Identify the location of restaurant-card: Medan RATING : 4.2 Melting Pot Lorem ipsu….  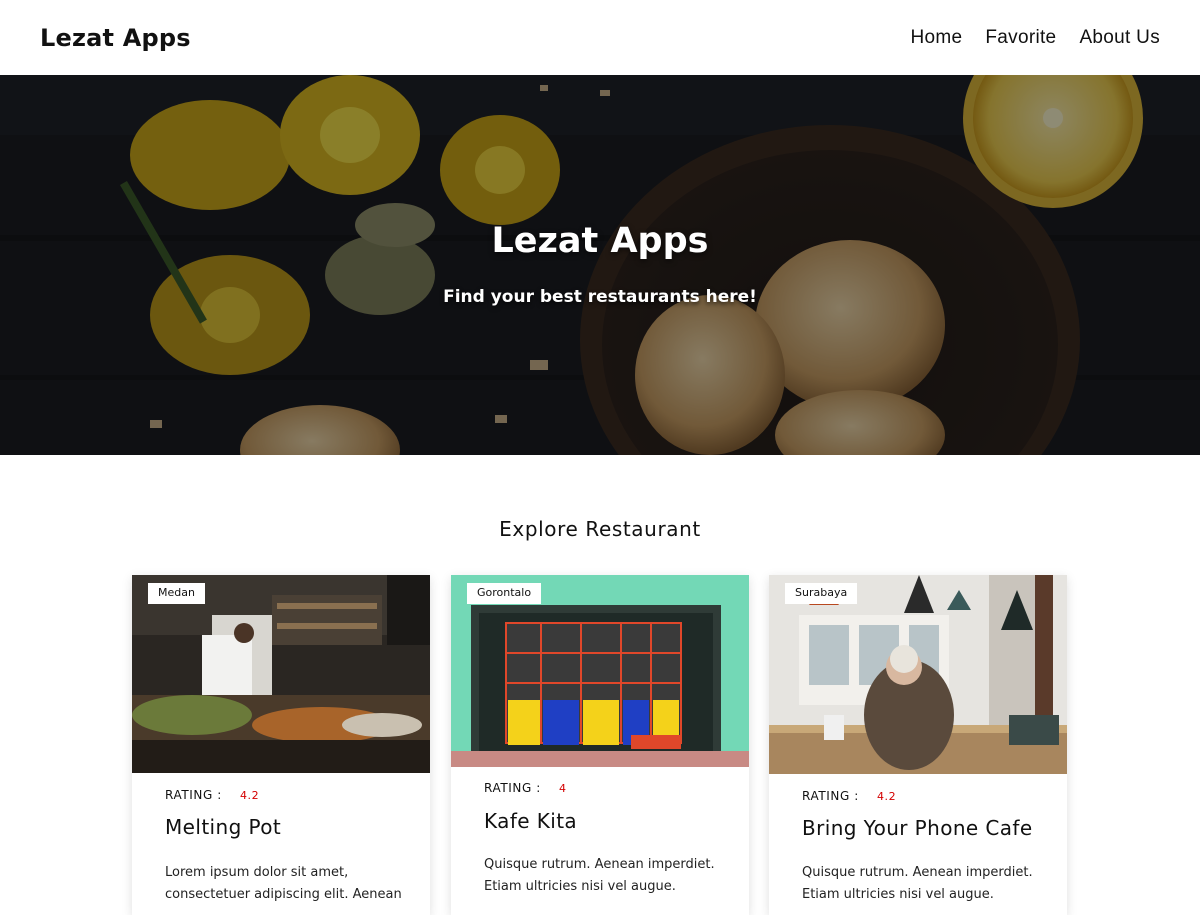
(281, 745).